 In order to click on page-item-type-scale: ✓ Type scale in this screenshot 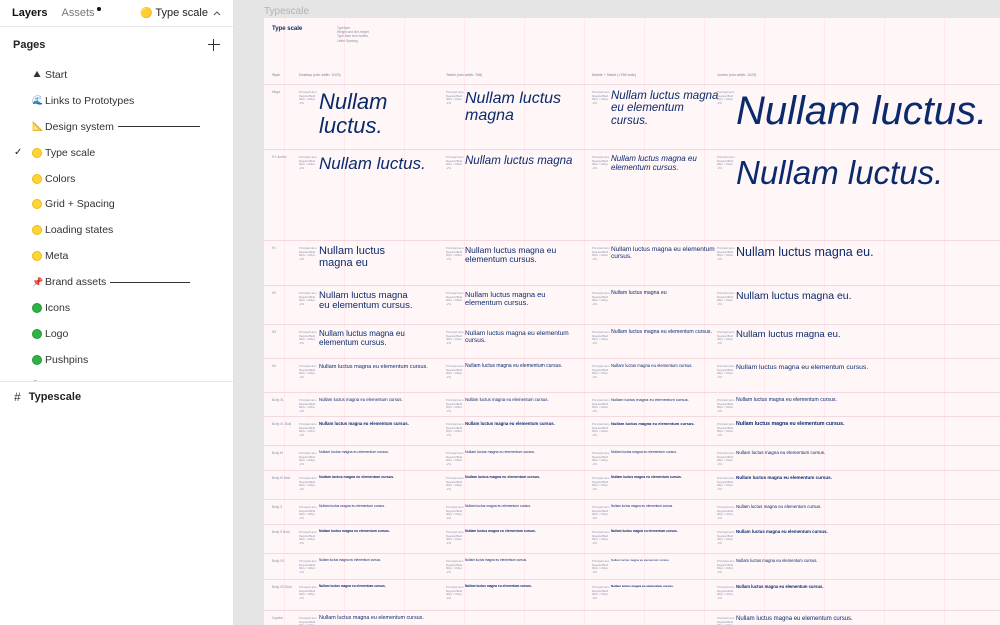, I will do `click(116, 153)`.